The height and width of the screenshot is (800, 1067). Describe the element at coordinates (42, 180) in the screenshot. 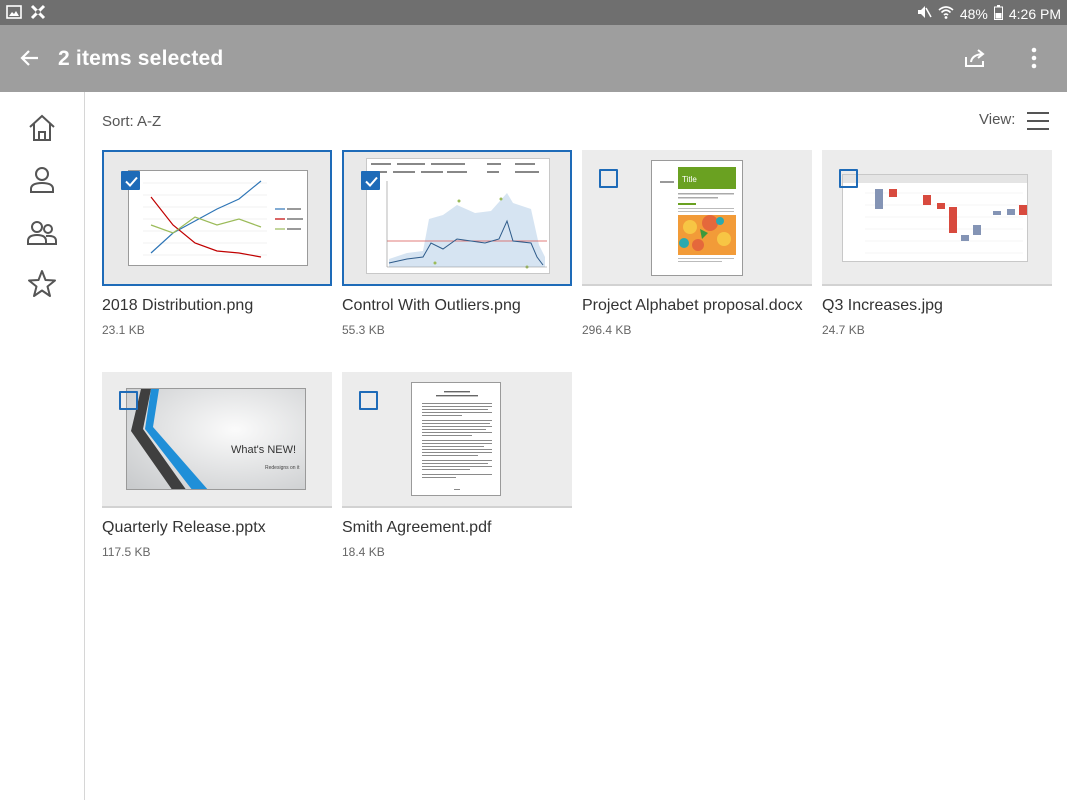

I see `person-icon` at that location.